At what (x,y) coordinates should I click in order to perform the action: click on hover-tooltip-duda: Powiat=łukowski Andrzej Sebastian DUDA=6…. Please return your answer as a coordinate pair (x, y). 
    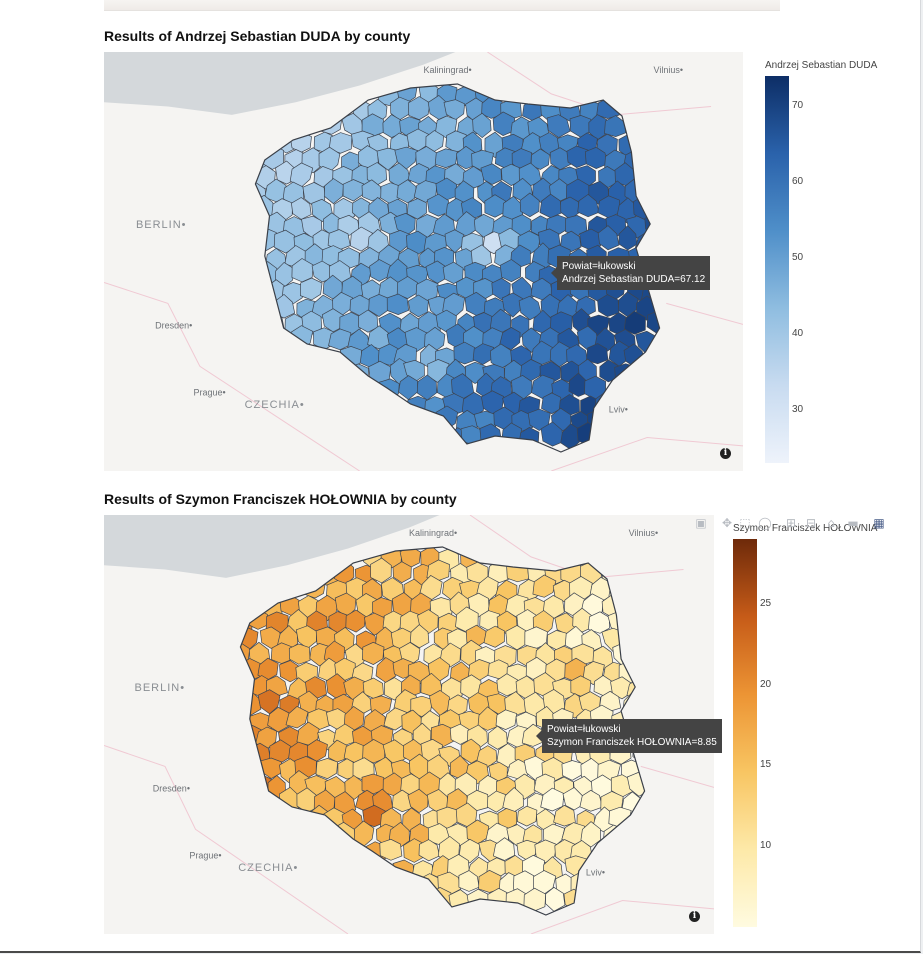
    Looking at the image, I should click on (630, 273).